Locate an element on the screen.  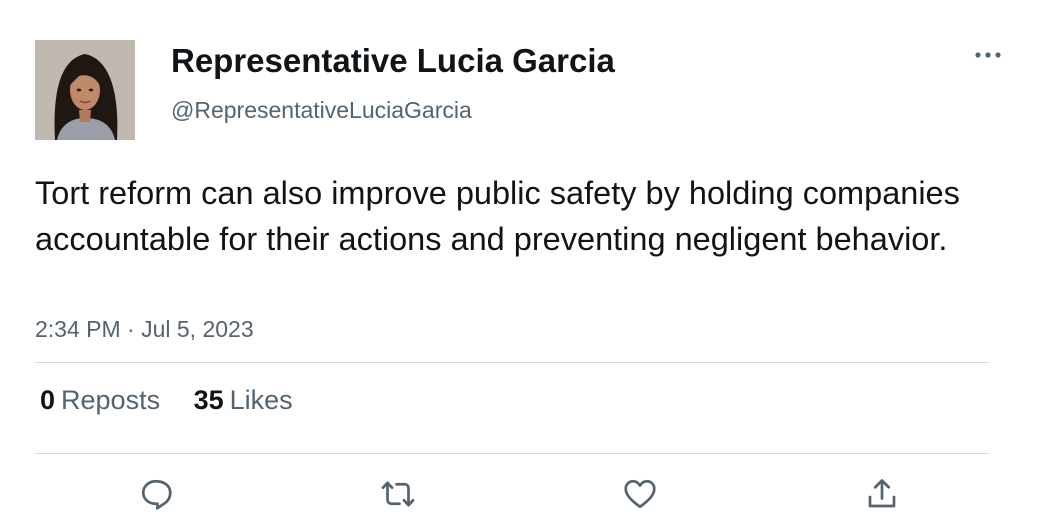
repost-icon is located at coordinates (398, 494).